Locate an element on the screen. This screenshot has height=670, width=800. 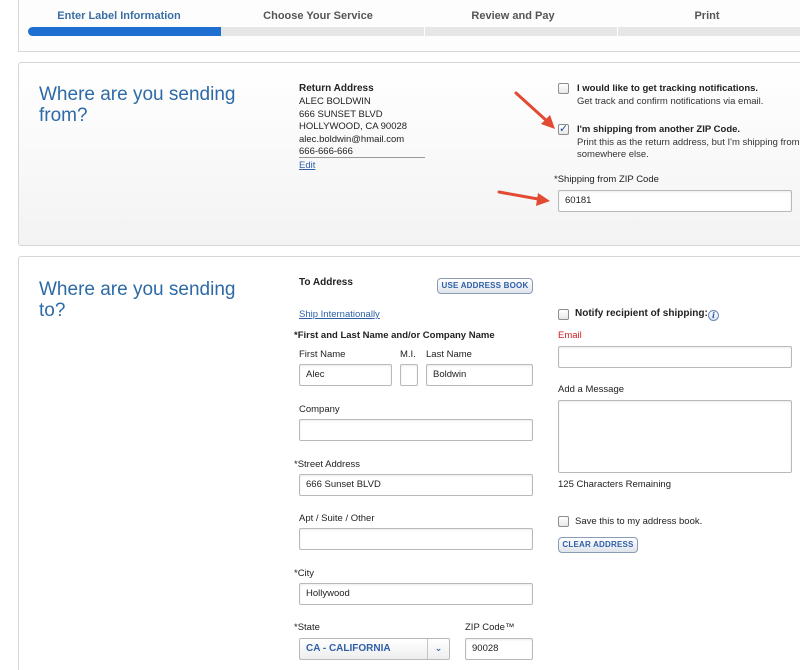
address-divider is located at coordinates (362, 157).